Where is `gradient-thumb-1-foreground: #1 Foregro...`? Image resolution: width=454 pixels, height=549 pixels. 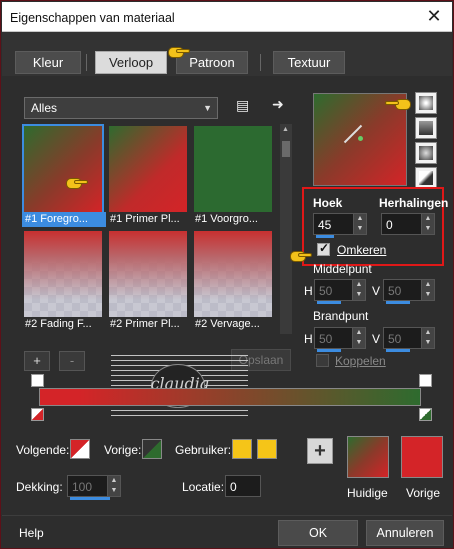
gradient-thumb-1-foreground: #1 Foregro... is located at coordinates (64, 175).